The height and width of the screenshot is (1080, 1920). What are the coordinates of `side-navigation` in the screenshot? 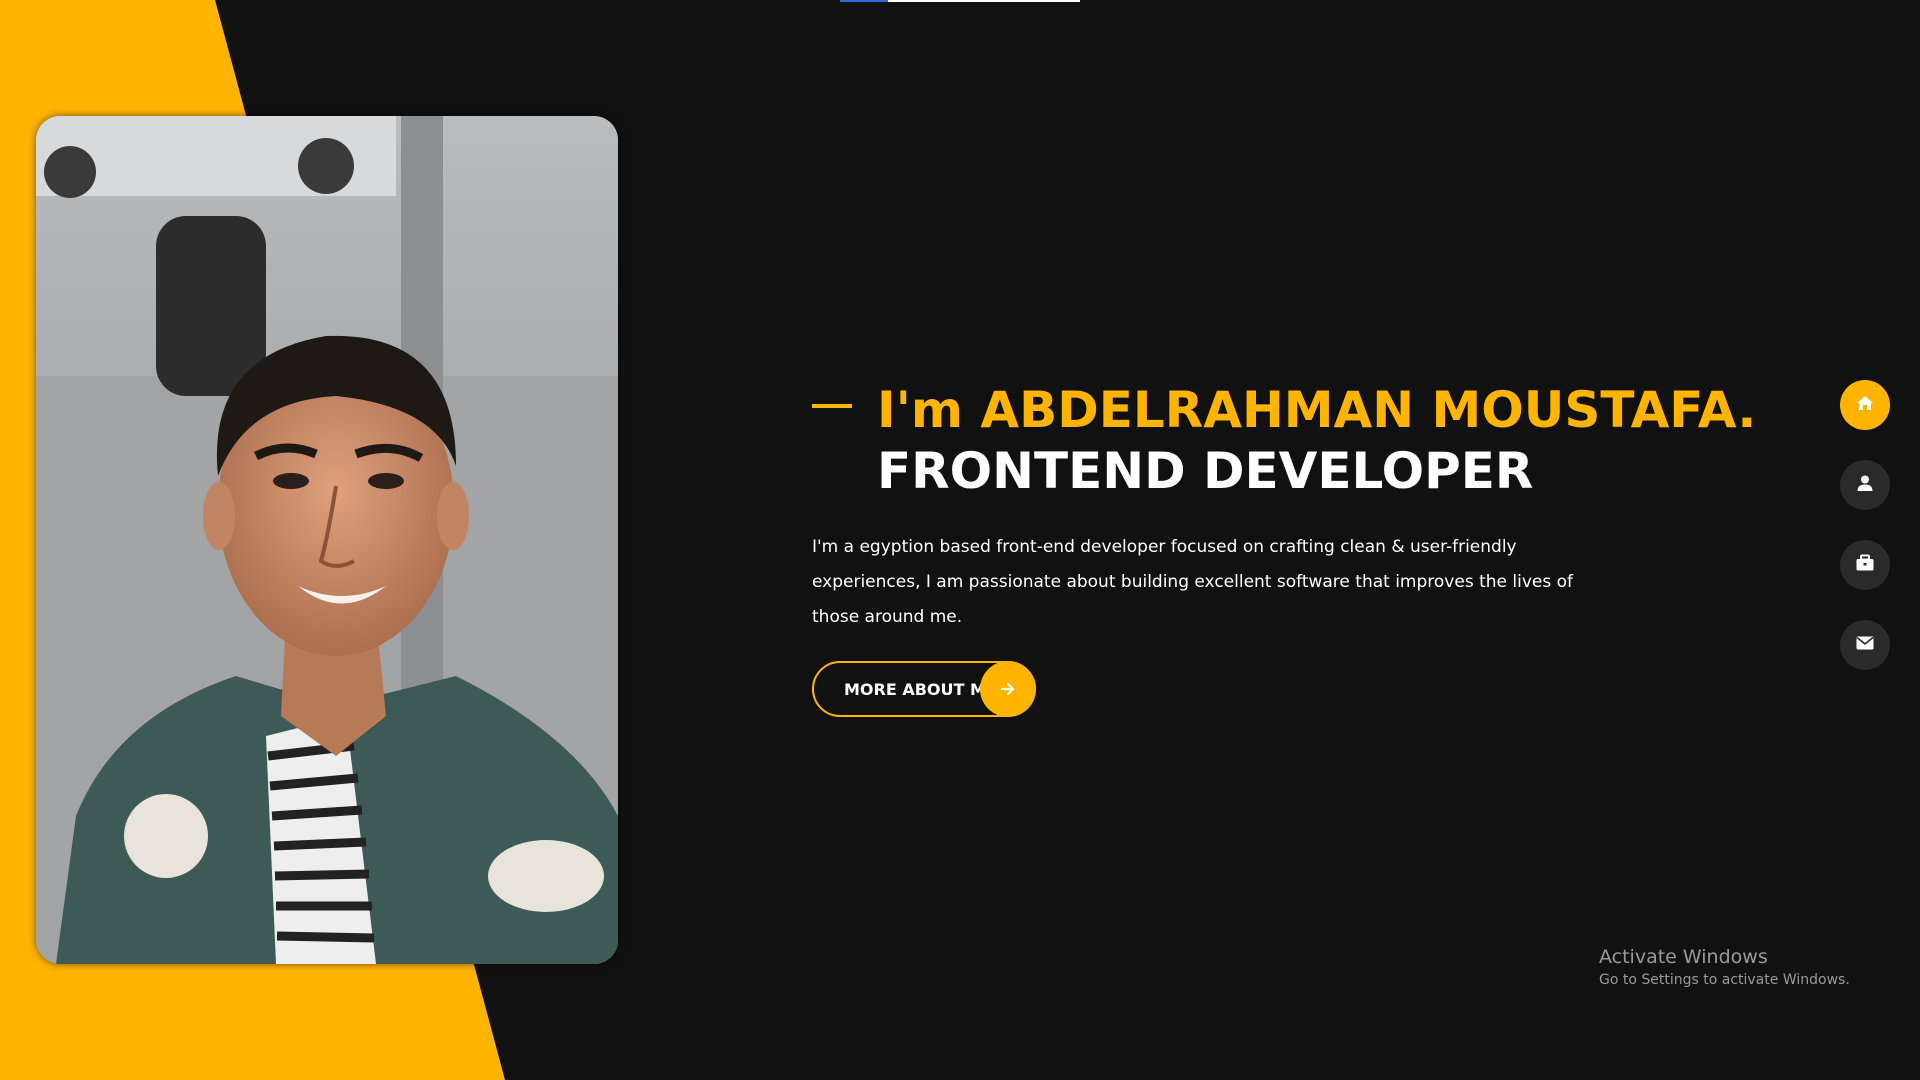 It's located at (1865, 540).